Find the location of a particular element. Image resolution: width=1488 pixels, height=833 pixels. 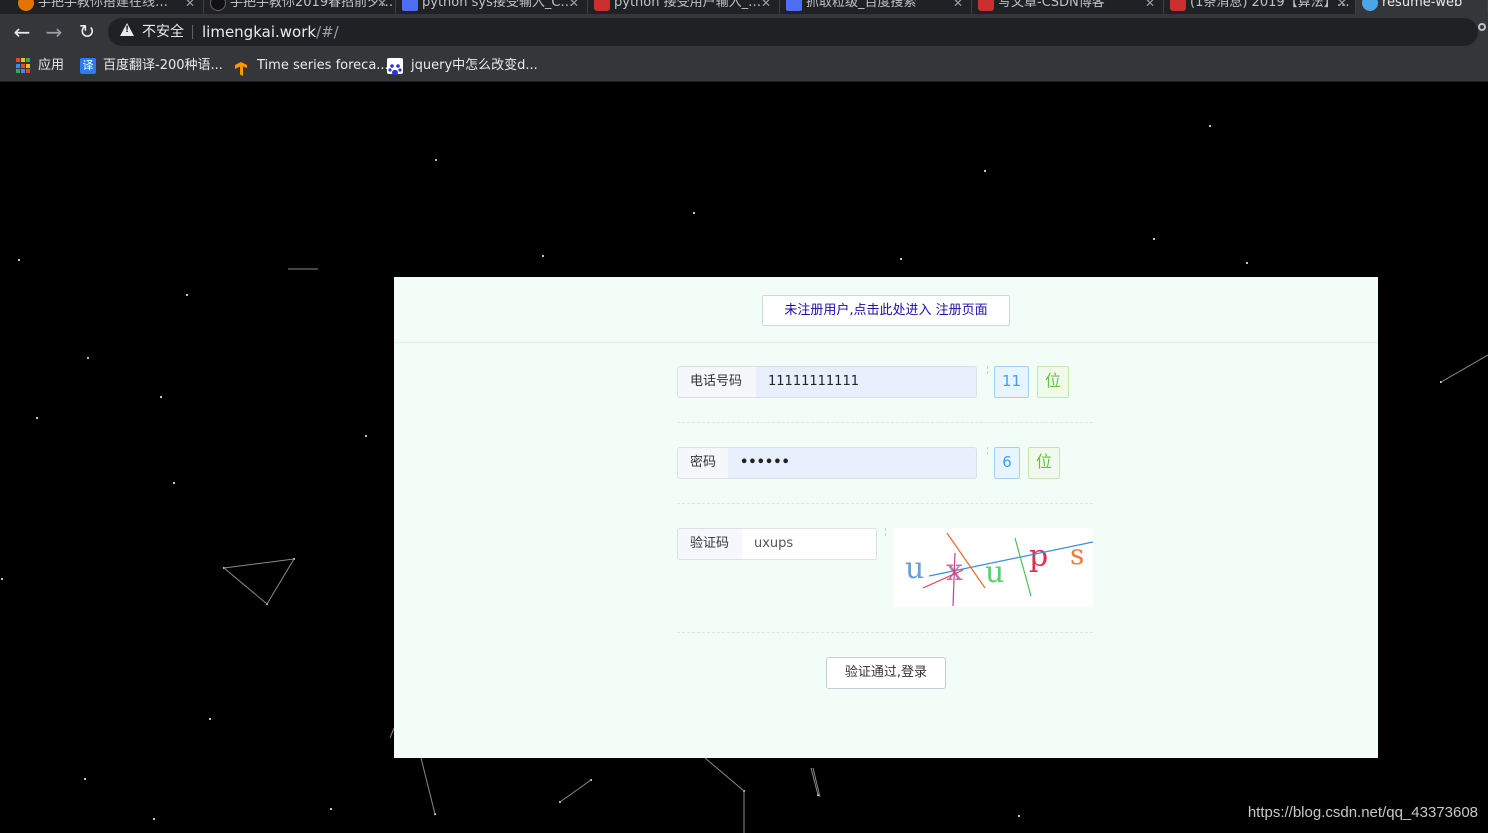

browser-tab: python 接受用户输入_… ✕ is located at coordinates (684, 7).